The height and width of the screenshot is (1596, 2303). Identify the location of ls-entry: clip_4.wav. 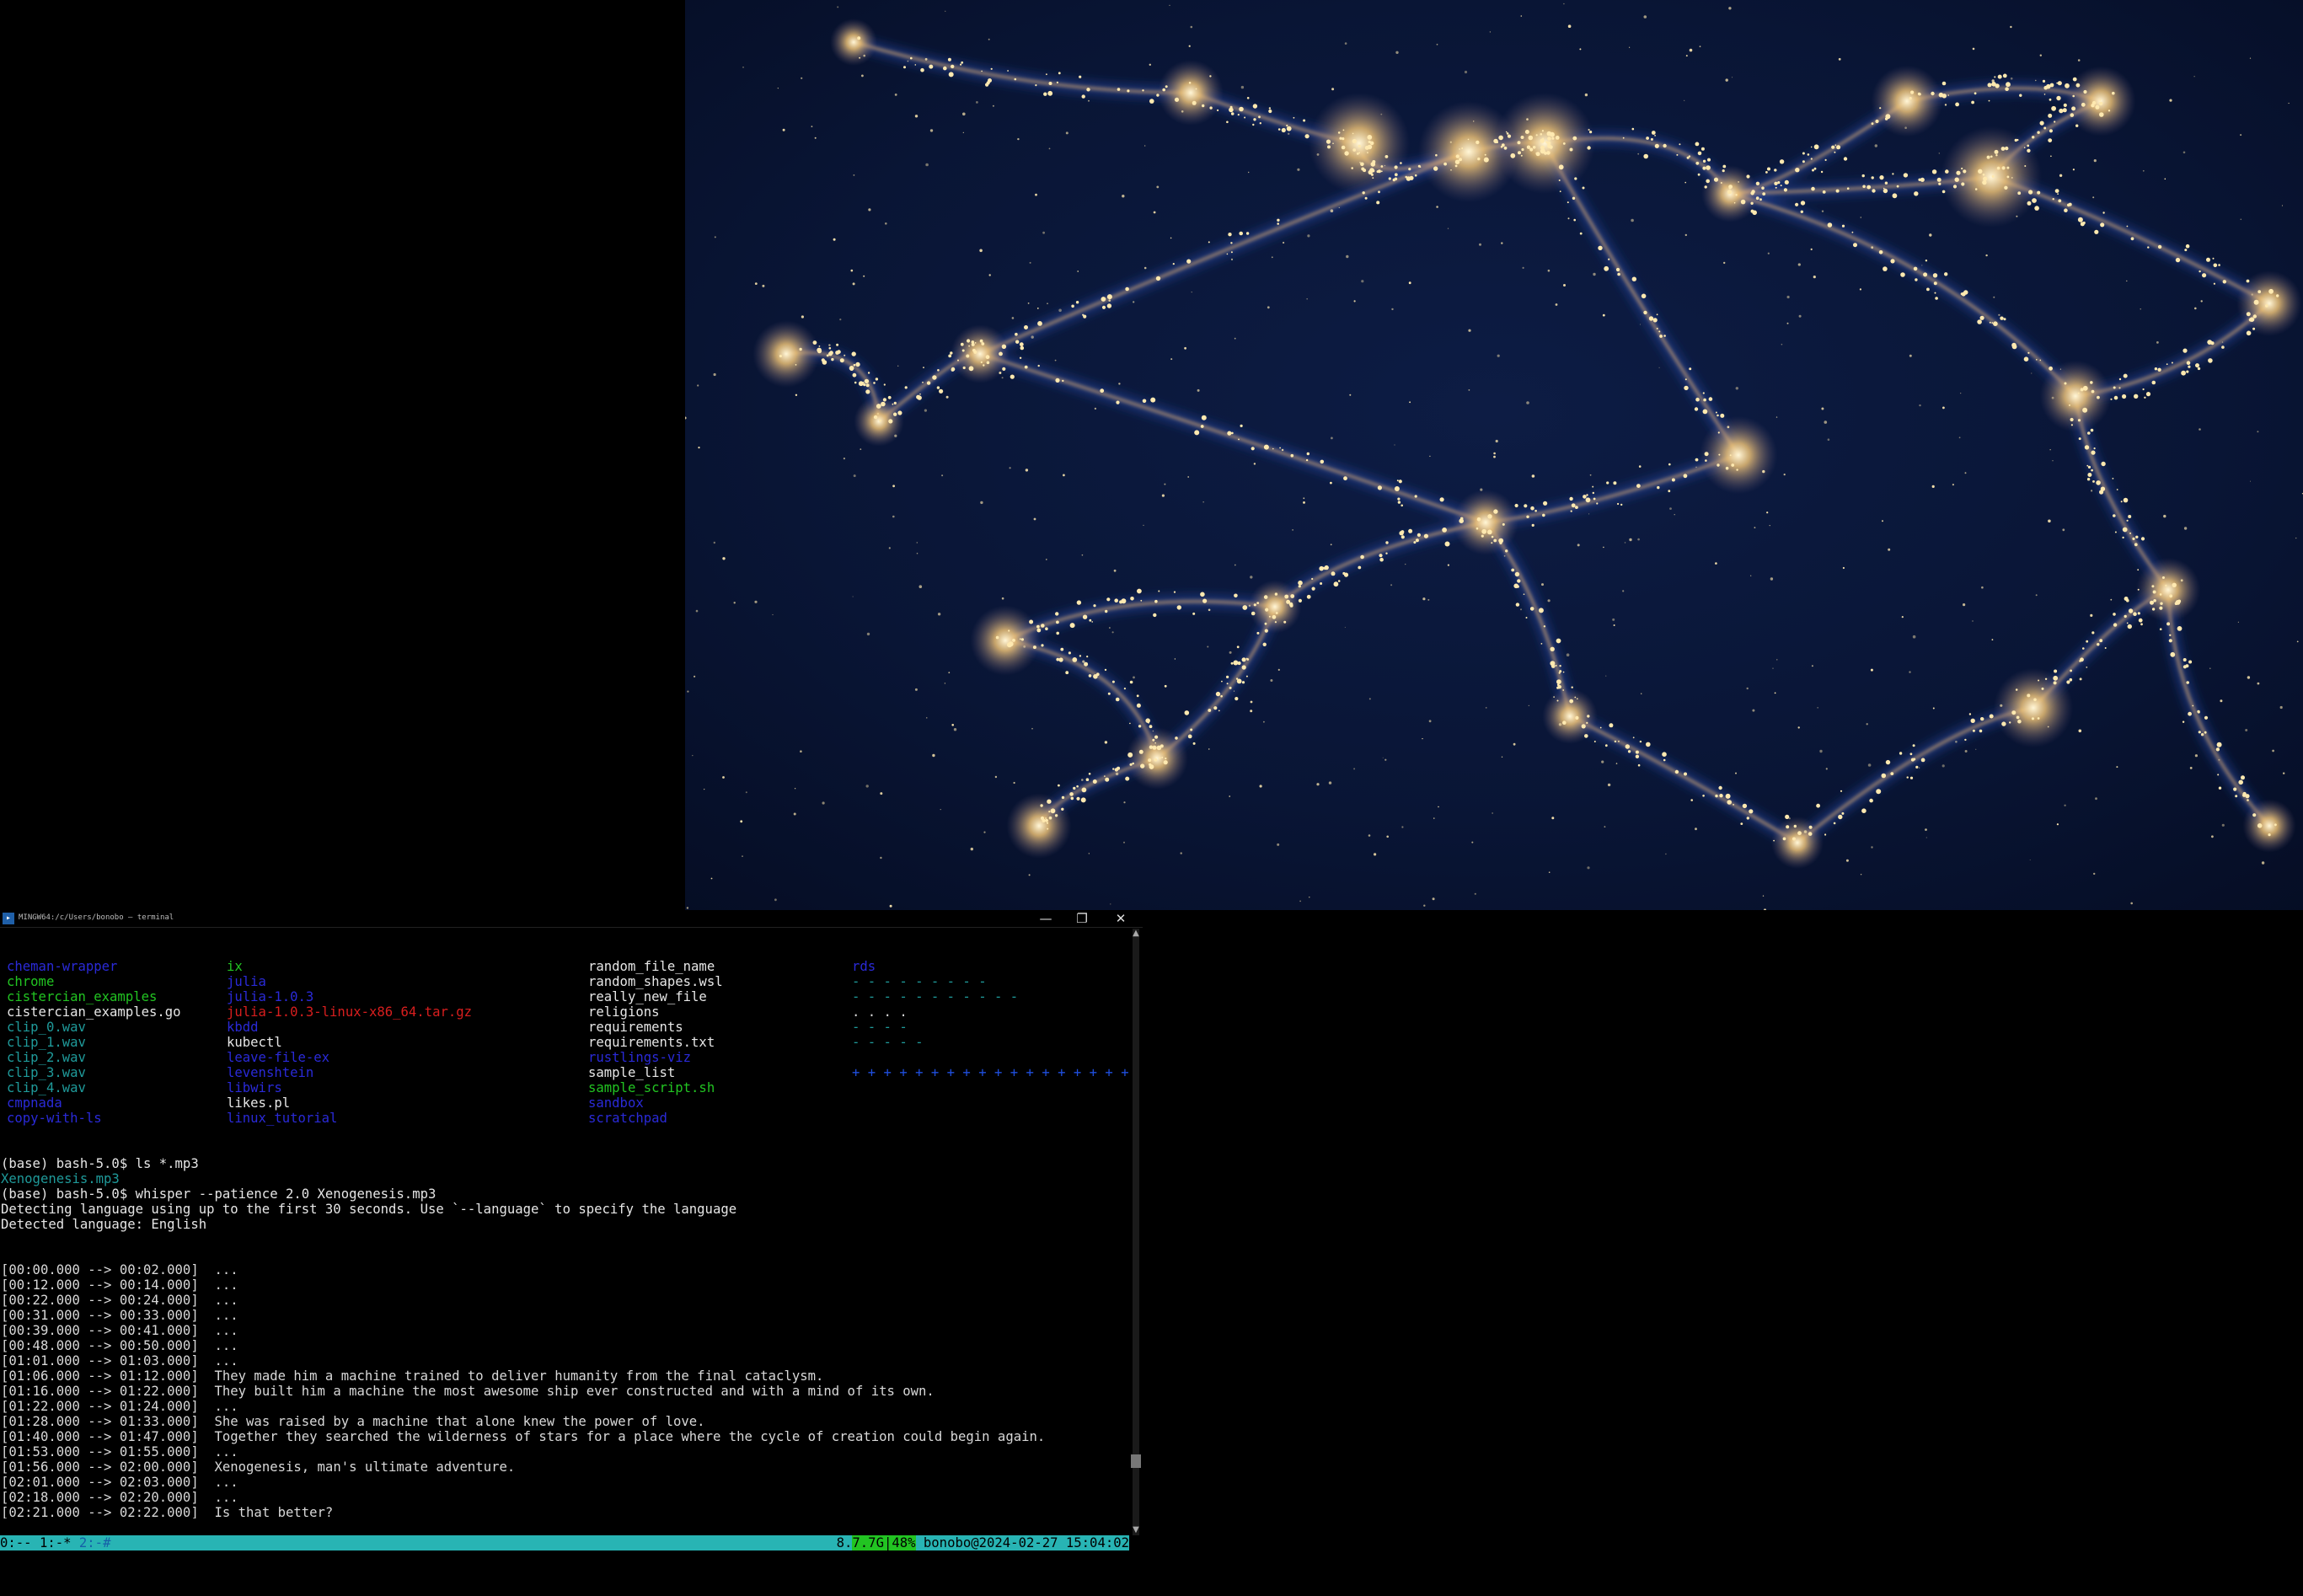
(46, 1088).